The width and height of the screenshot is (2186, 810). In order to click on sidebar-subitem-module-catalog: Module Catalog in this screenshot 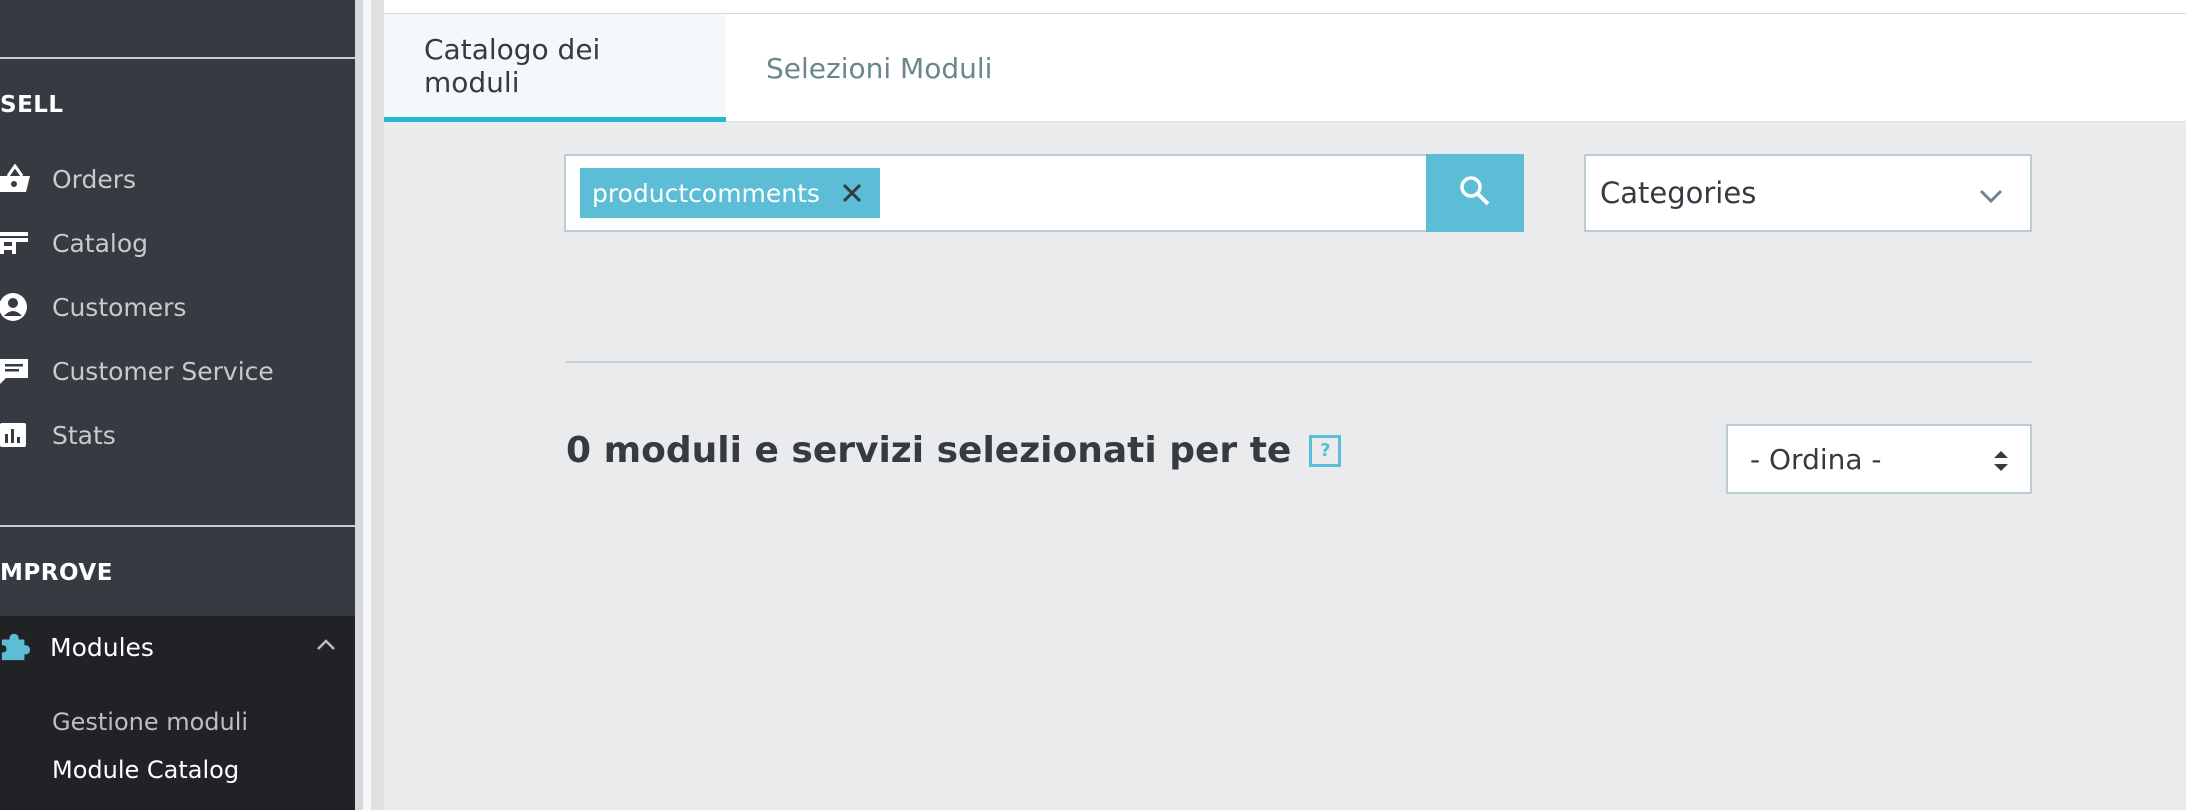, I will do `click(145, 770)`.